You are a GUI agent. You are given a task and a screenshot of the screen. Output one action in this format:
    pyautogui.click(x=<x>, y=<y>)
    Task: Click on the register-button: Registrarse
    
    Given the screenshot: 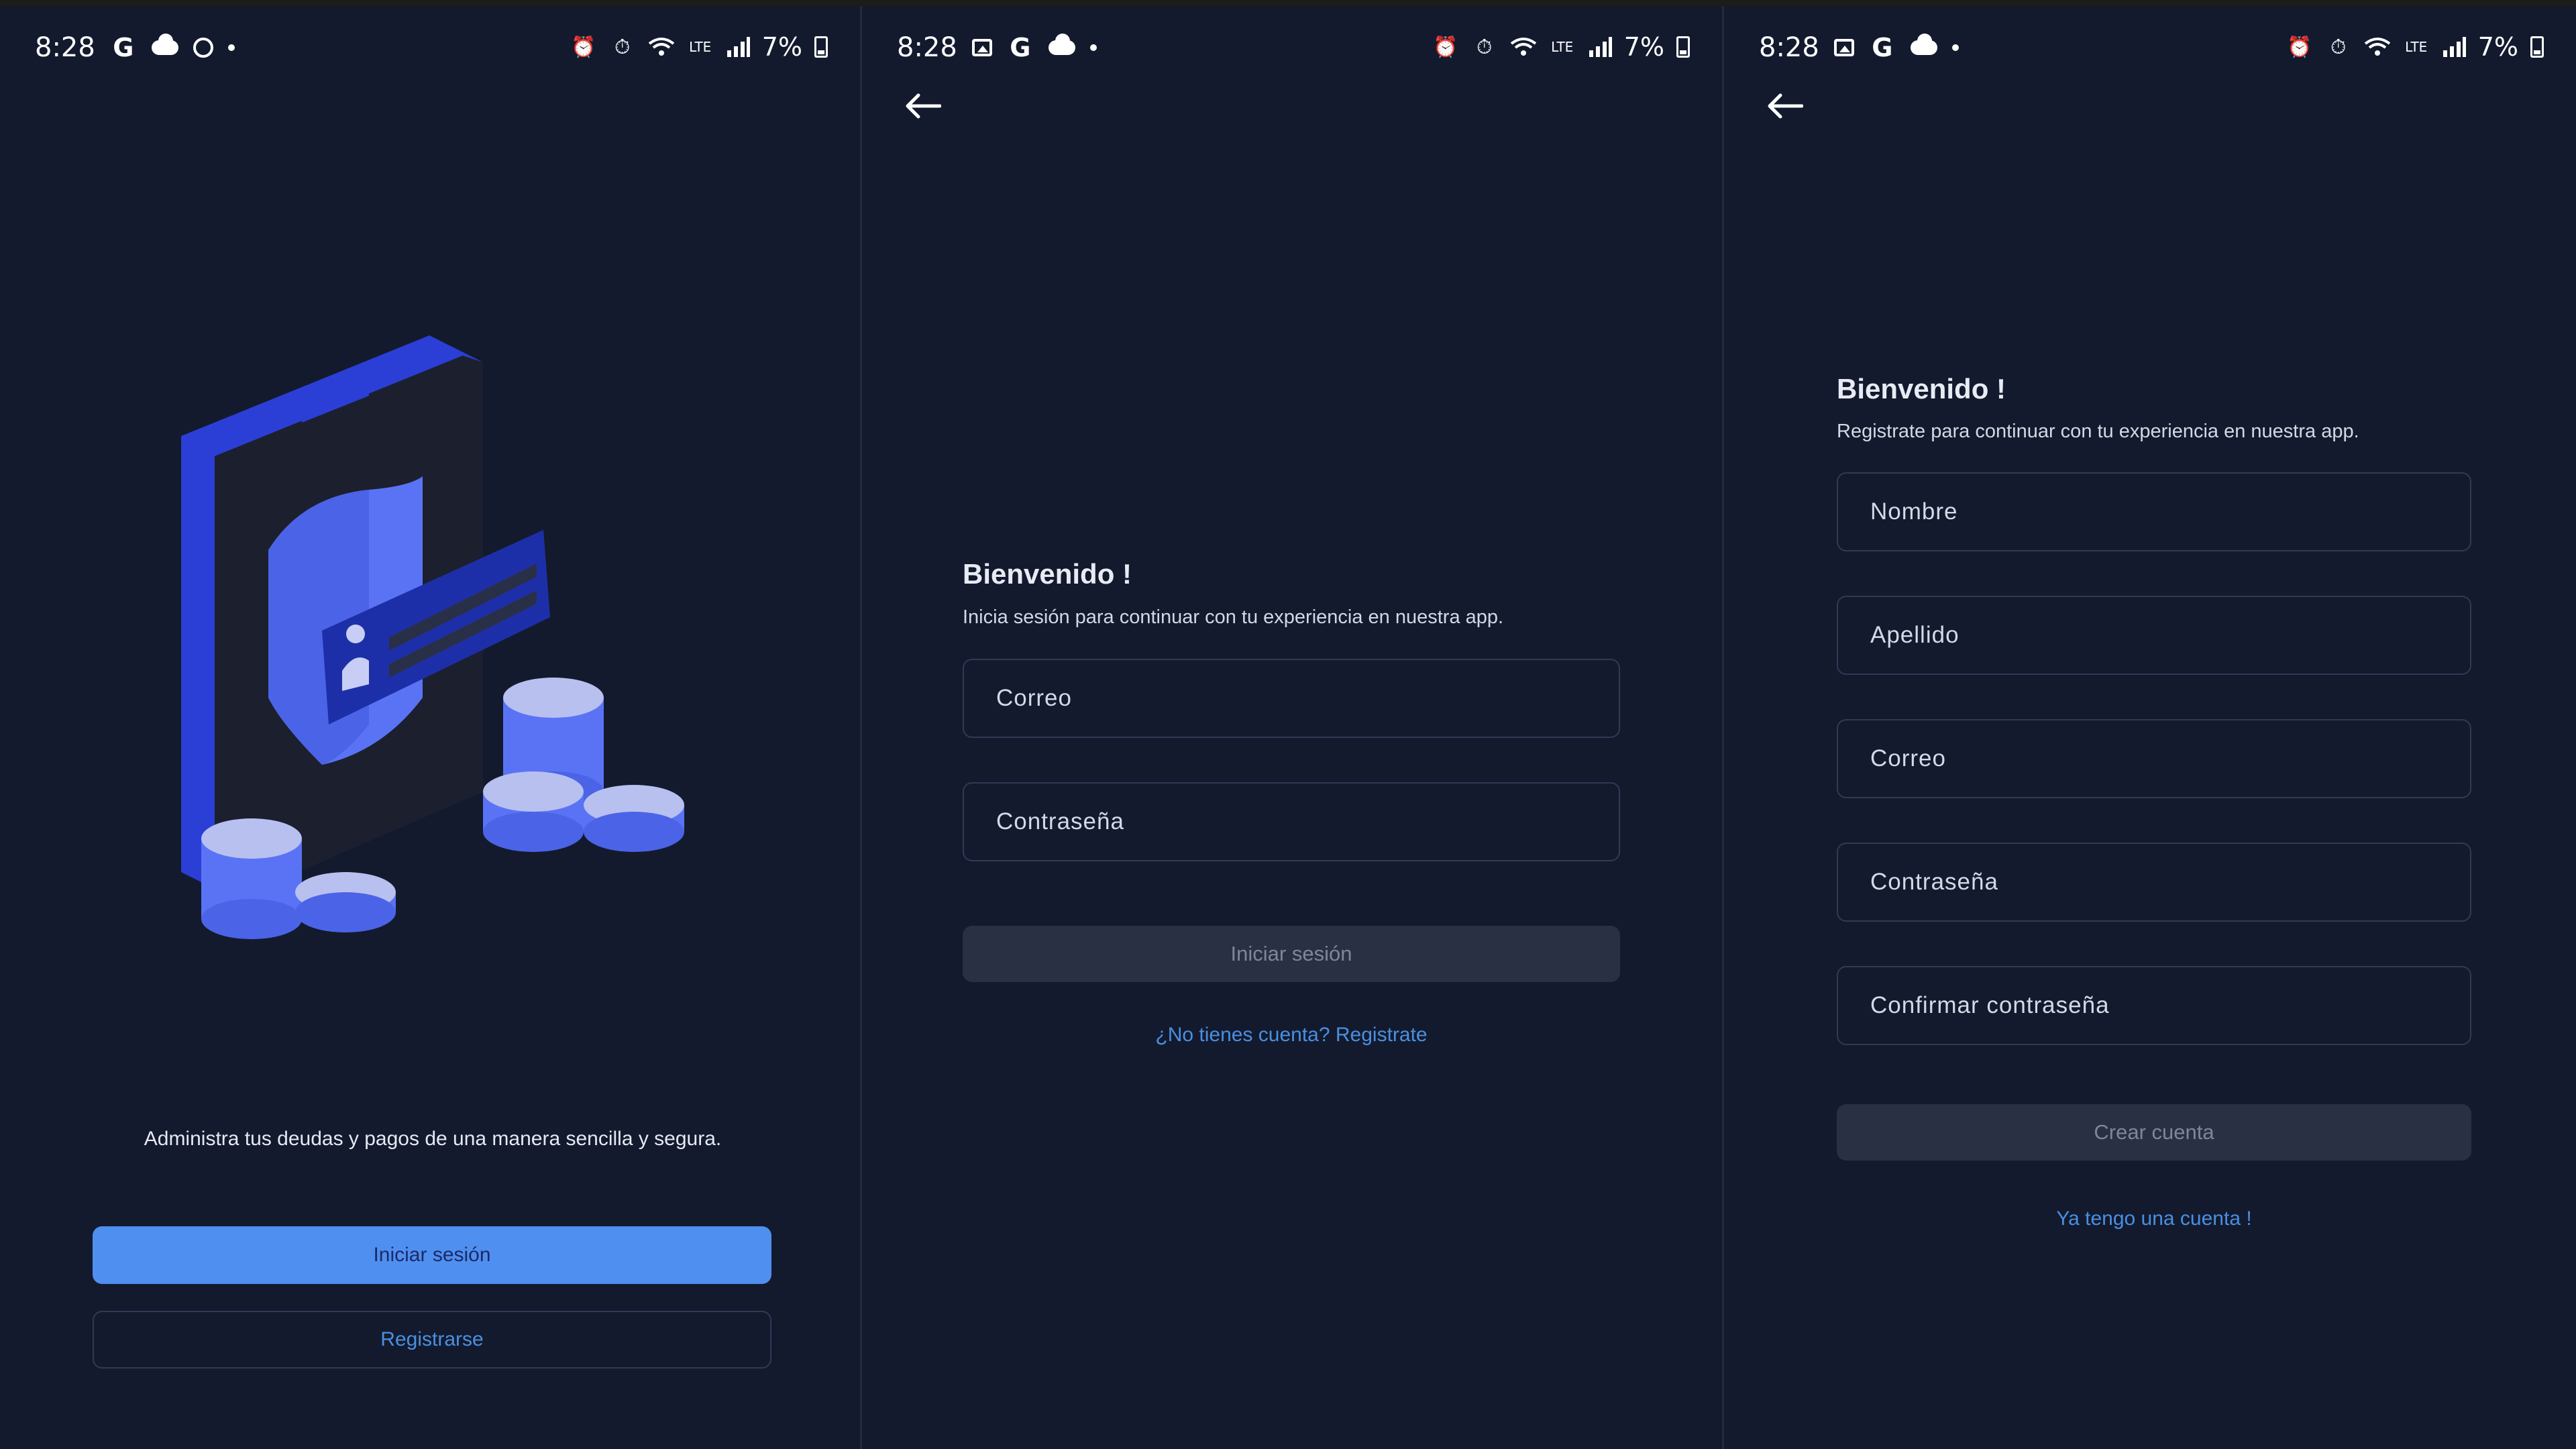 What is the action you would take?
    pyautogui.click(x=432, y=1339)
    